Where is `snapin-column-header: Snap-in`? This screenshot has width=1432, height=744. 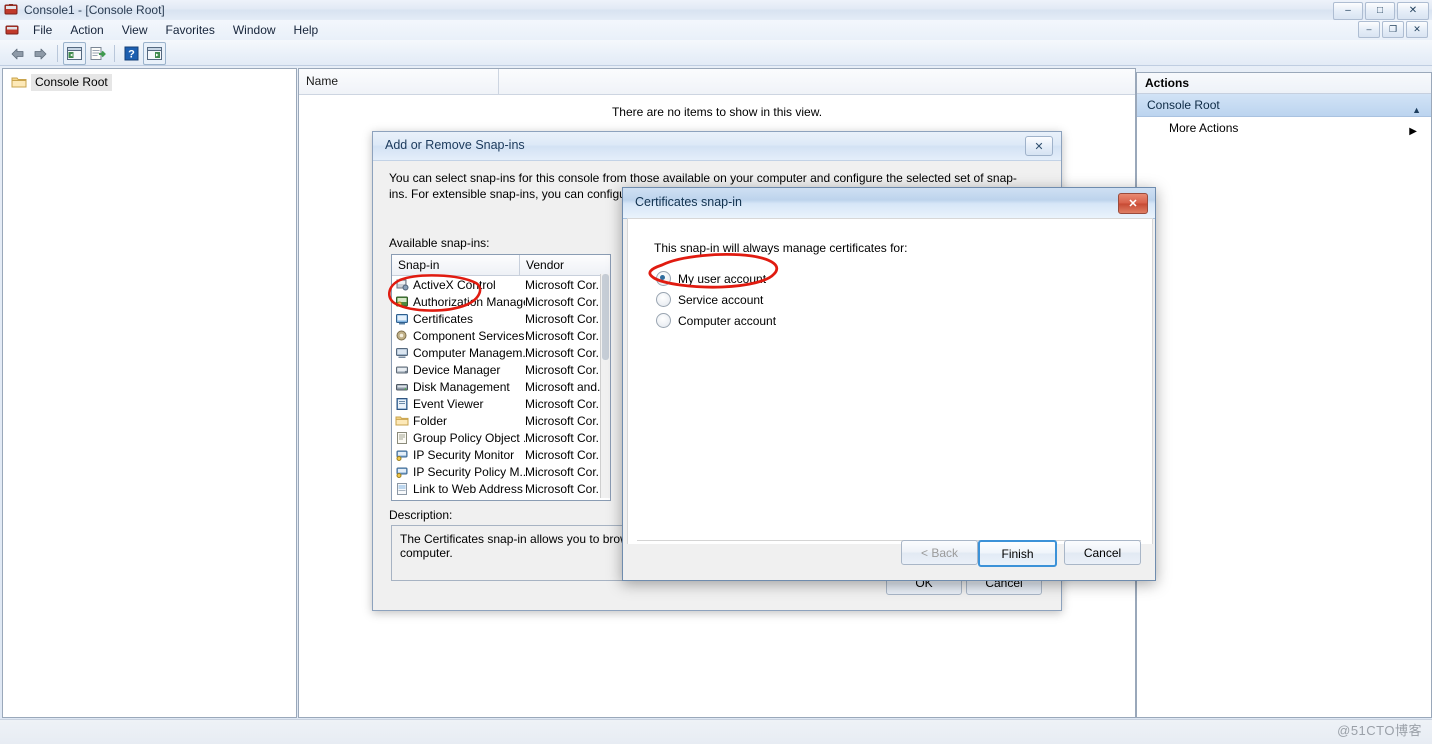 snapin-column-header: Snap-in is located at coordinates (456, 265).